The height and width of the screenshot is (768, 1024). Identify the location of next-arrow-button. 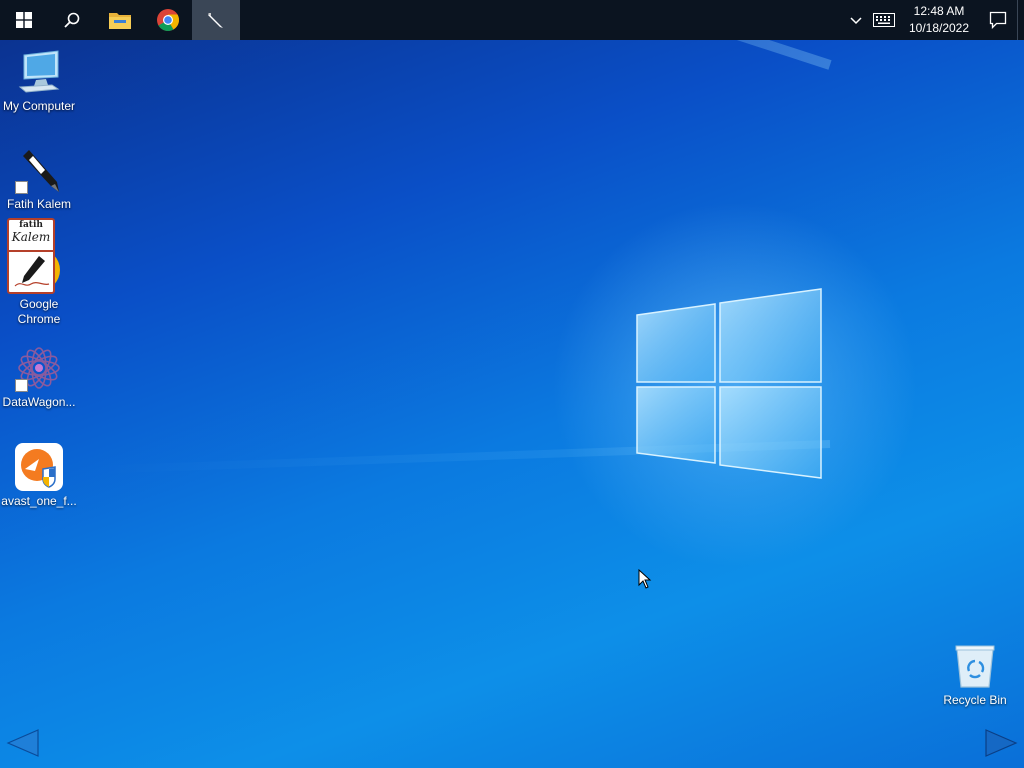
(1001, 743).